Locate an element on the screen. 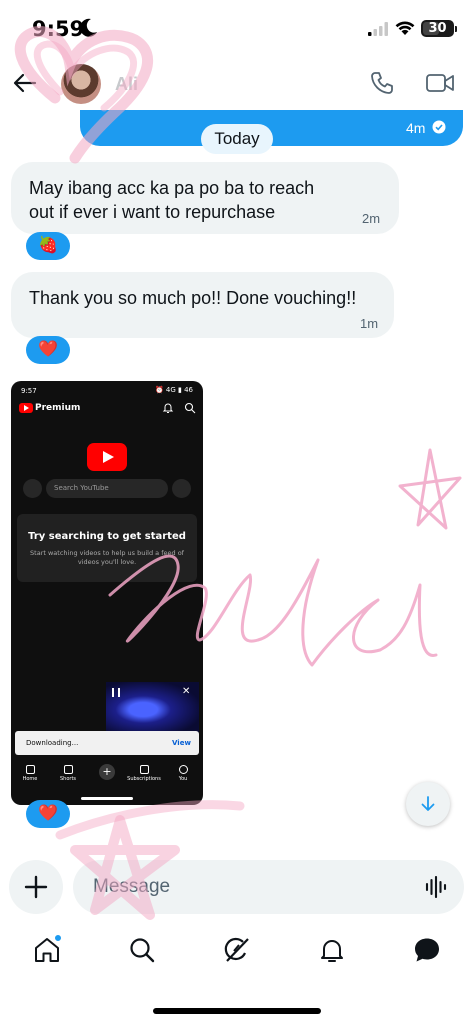  shot-brand: Premium is located at coordinates (58, 408).